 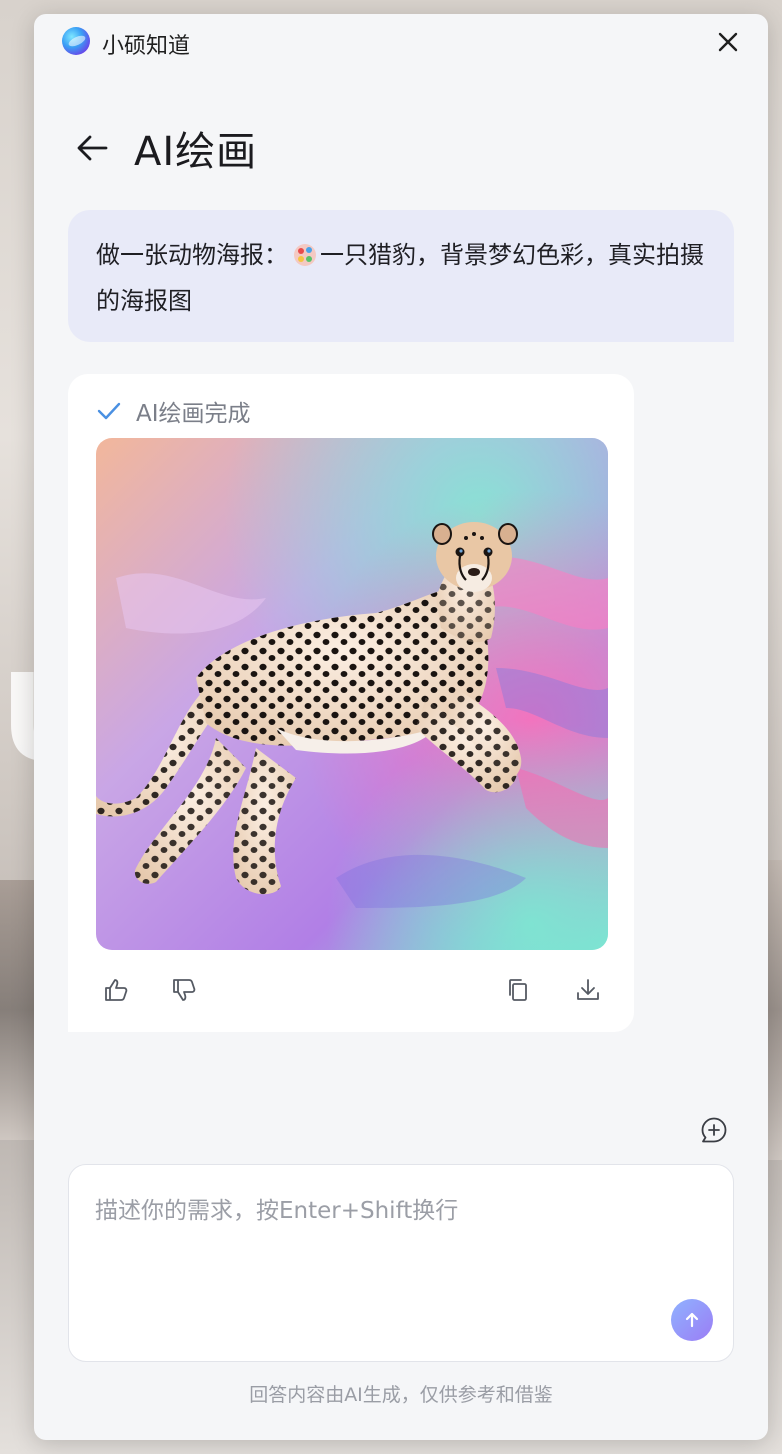 I want to click on copy-icon, so click(x=518, y=990).